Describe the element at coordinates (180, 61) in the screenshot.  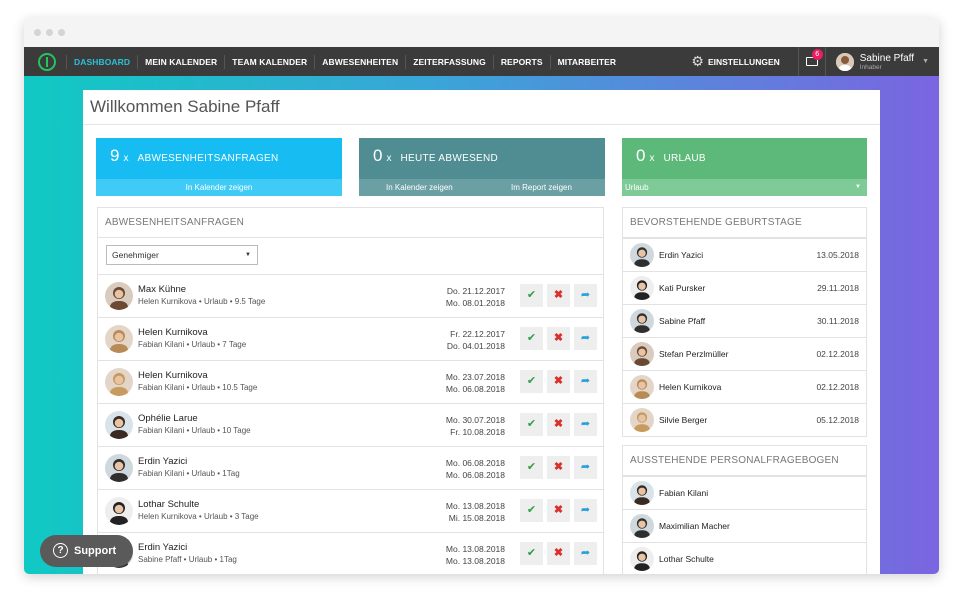
I see `nav-mein-kalender: MEIN KALENDER` at that location.